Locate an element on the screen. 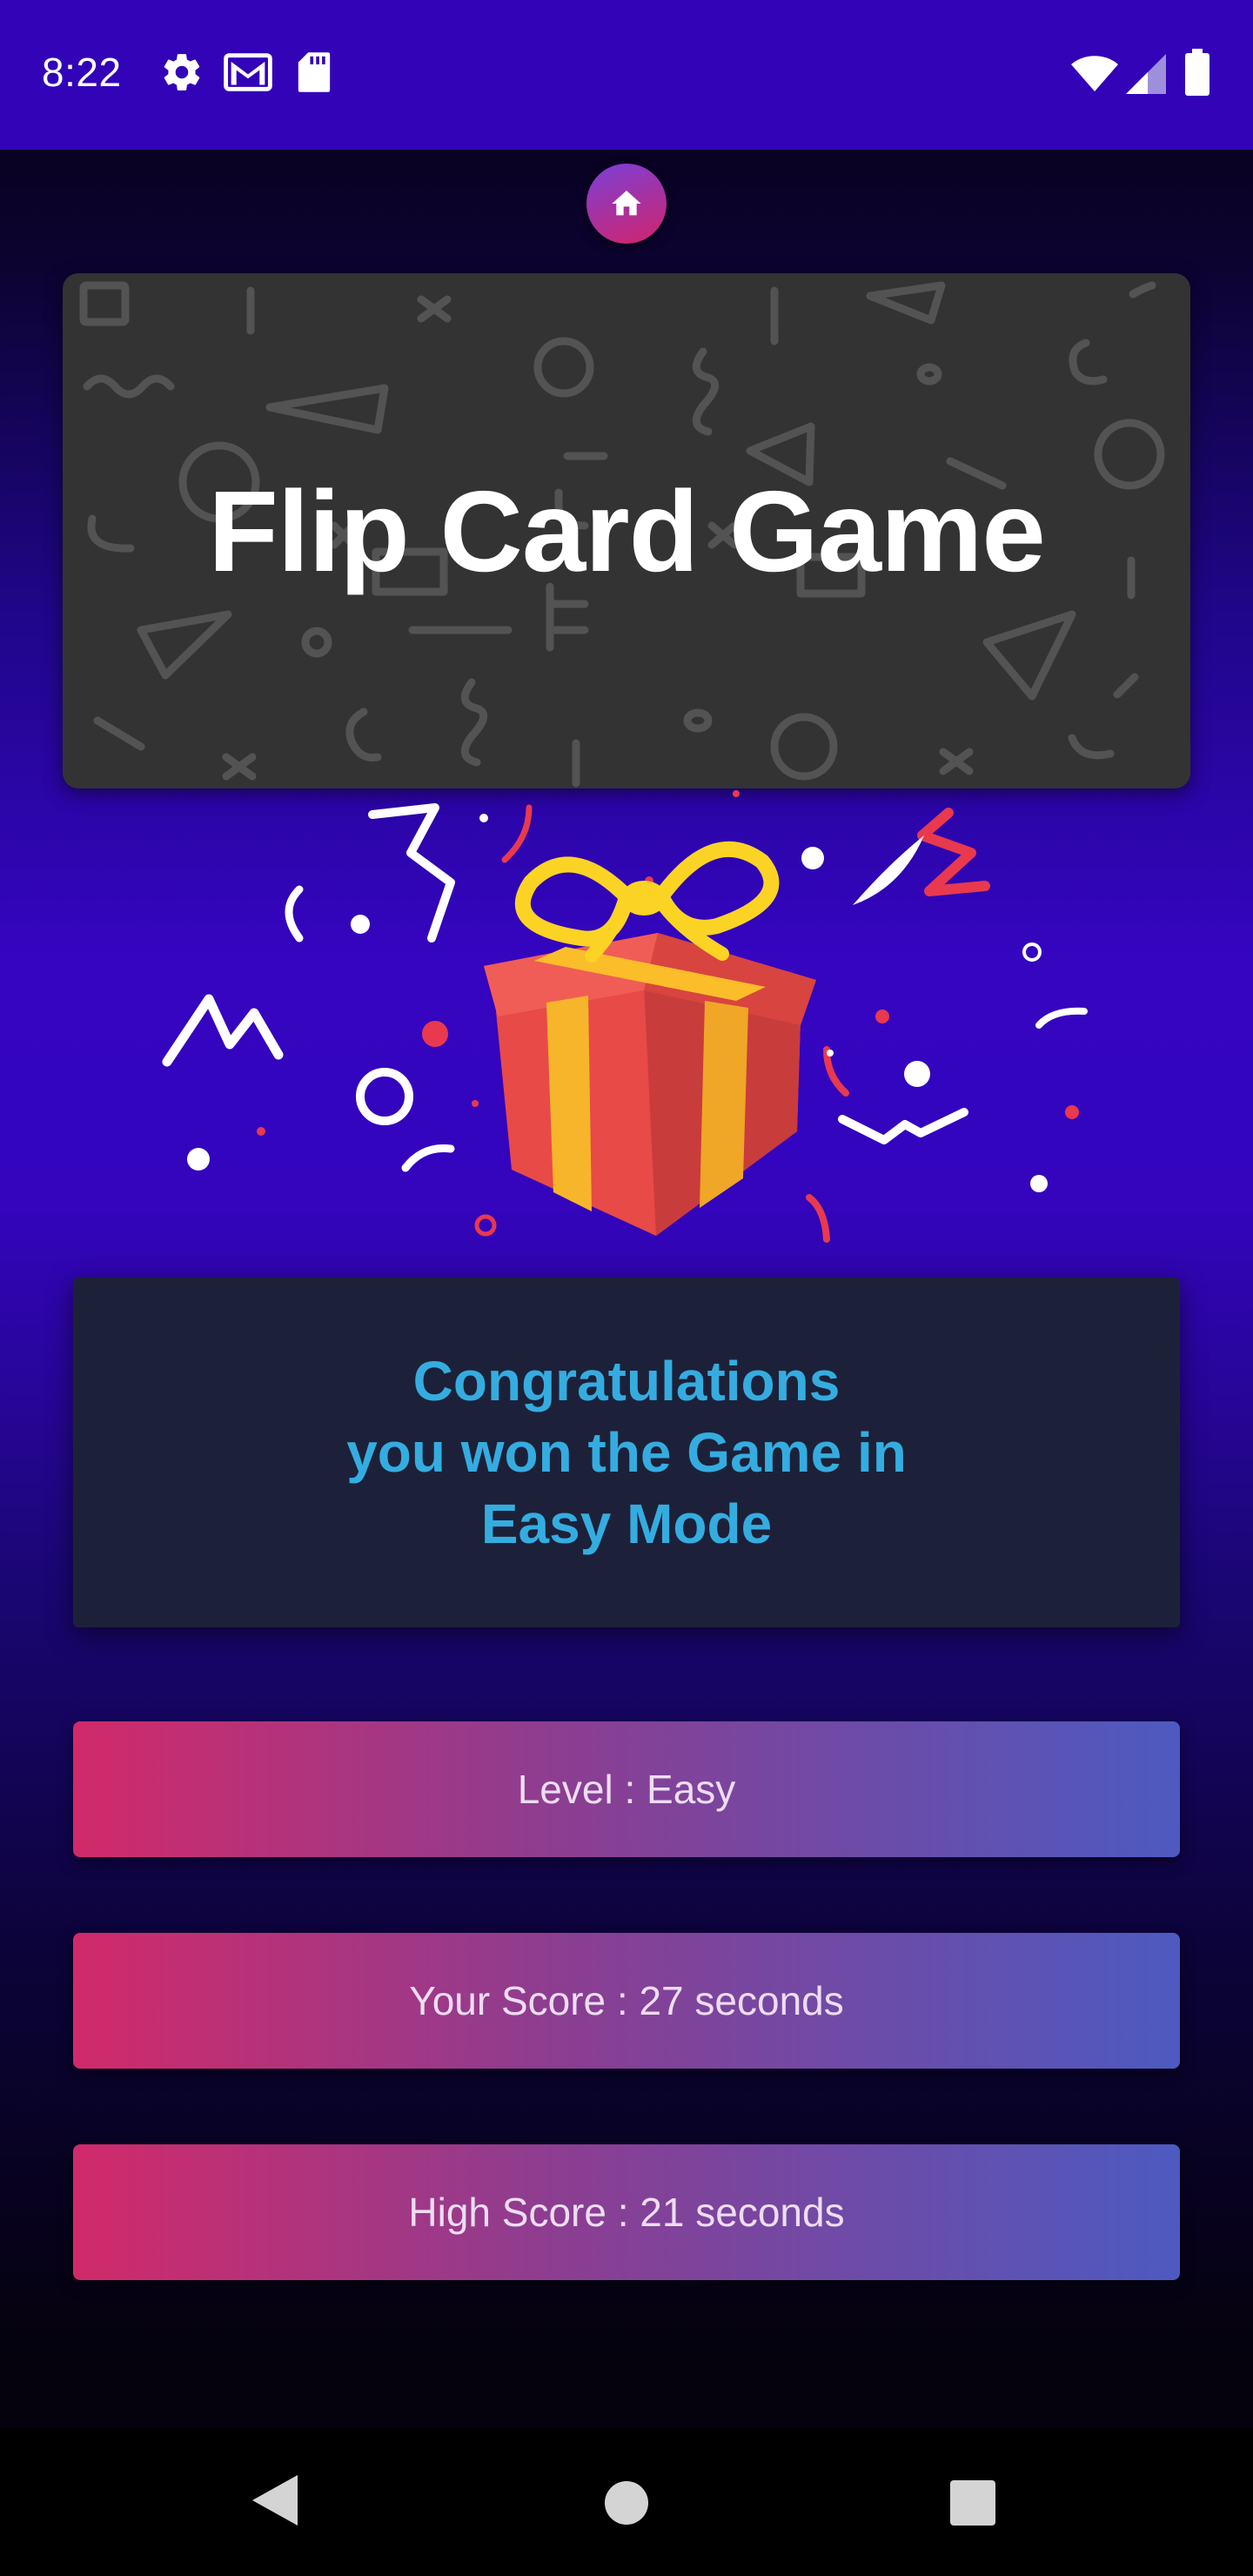  wifi-icon is located at coordinates (1094, 73).